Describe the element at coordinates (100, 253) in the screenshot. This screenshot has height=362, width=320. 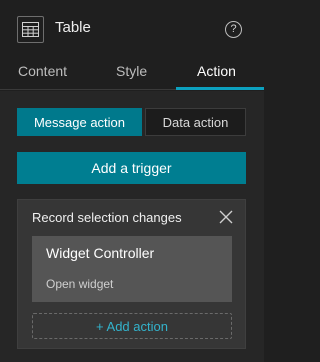
I see `action-target-name: Widget Controller` at that location.